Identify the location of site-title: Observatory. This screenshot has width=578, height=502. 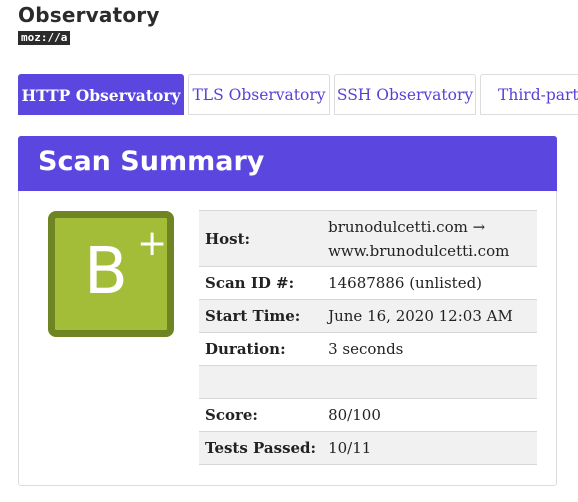
(89, 15).